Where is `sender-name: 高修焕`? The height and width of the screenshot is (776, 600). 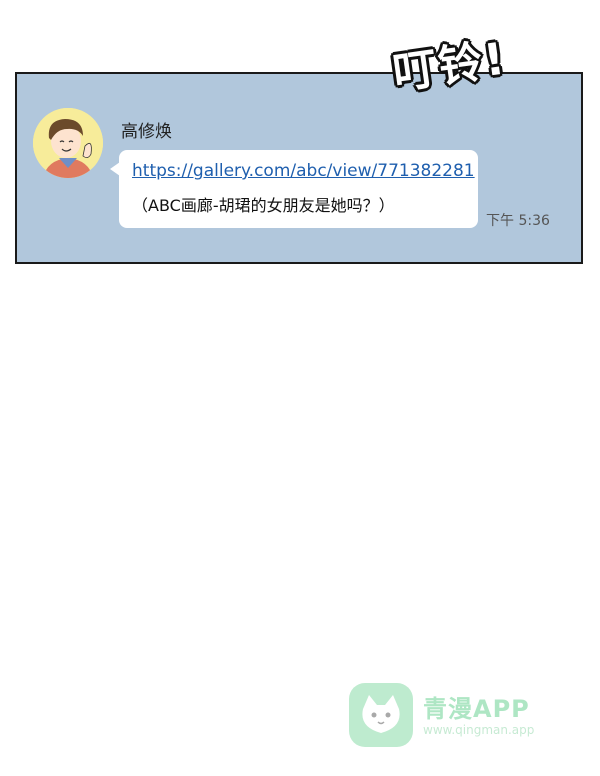
sender-name: 高修焕 is located at coordinates (146, 132).